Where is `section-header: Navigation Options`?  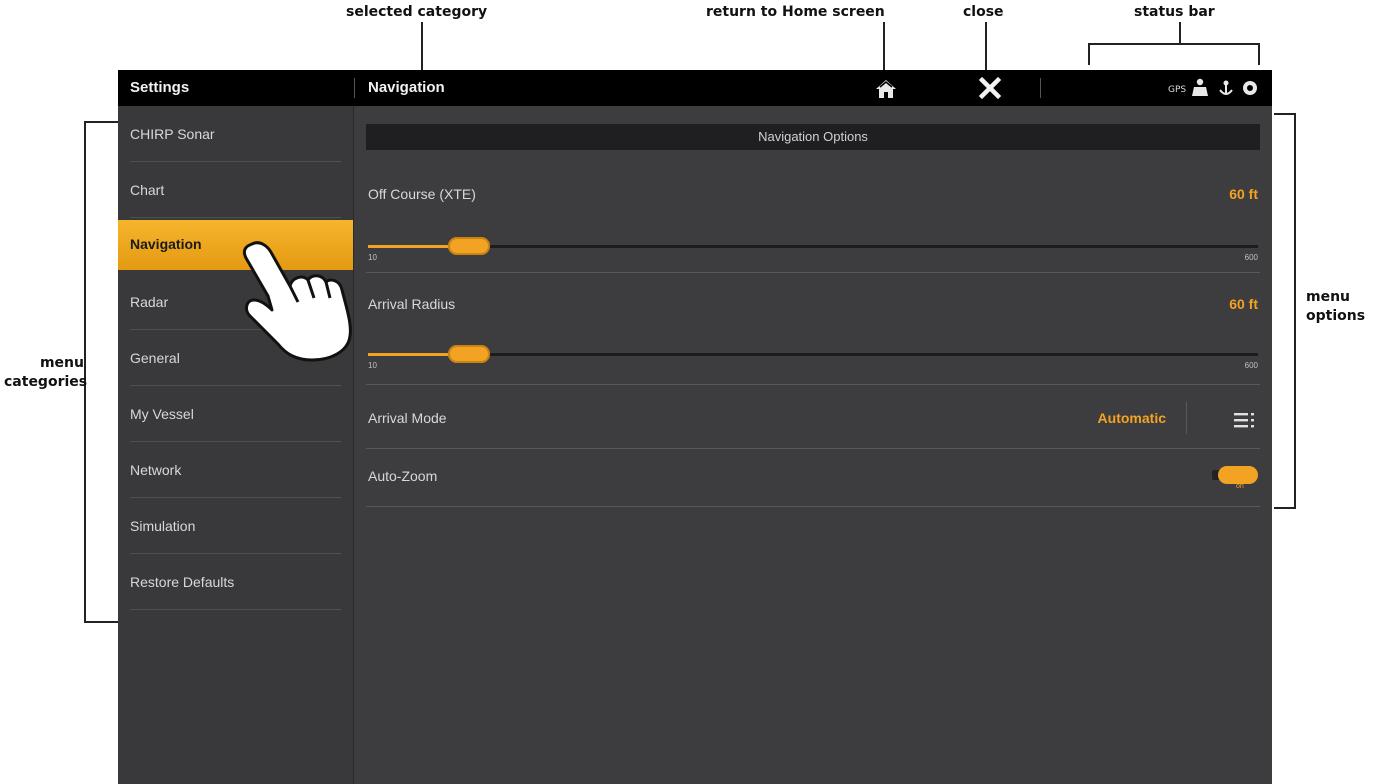 section-header: Navigation Options is located at coordinates (813, 137).